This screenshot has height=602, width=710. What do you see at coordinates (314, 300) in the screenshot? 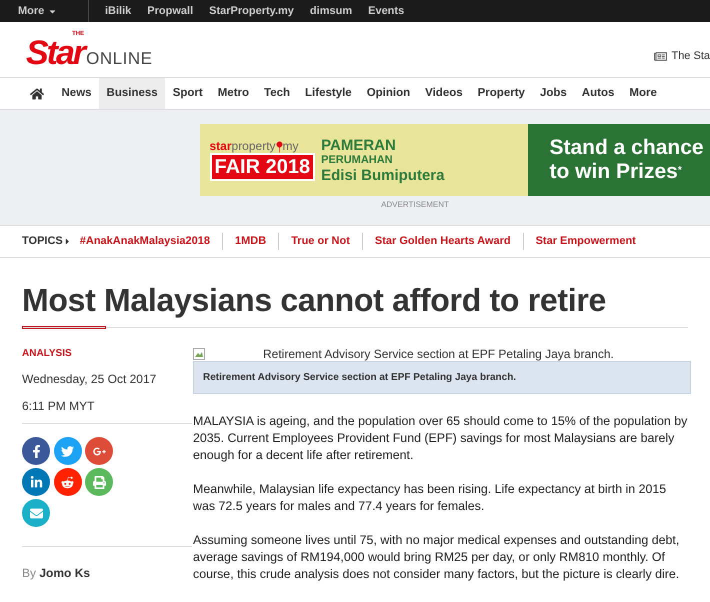
I see `article-headline: Most Malaysians cannot afford to retire` at bounding box center [314, 300].